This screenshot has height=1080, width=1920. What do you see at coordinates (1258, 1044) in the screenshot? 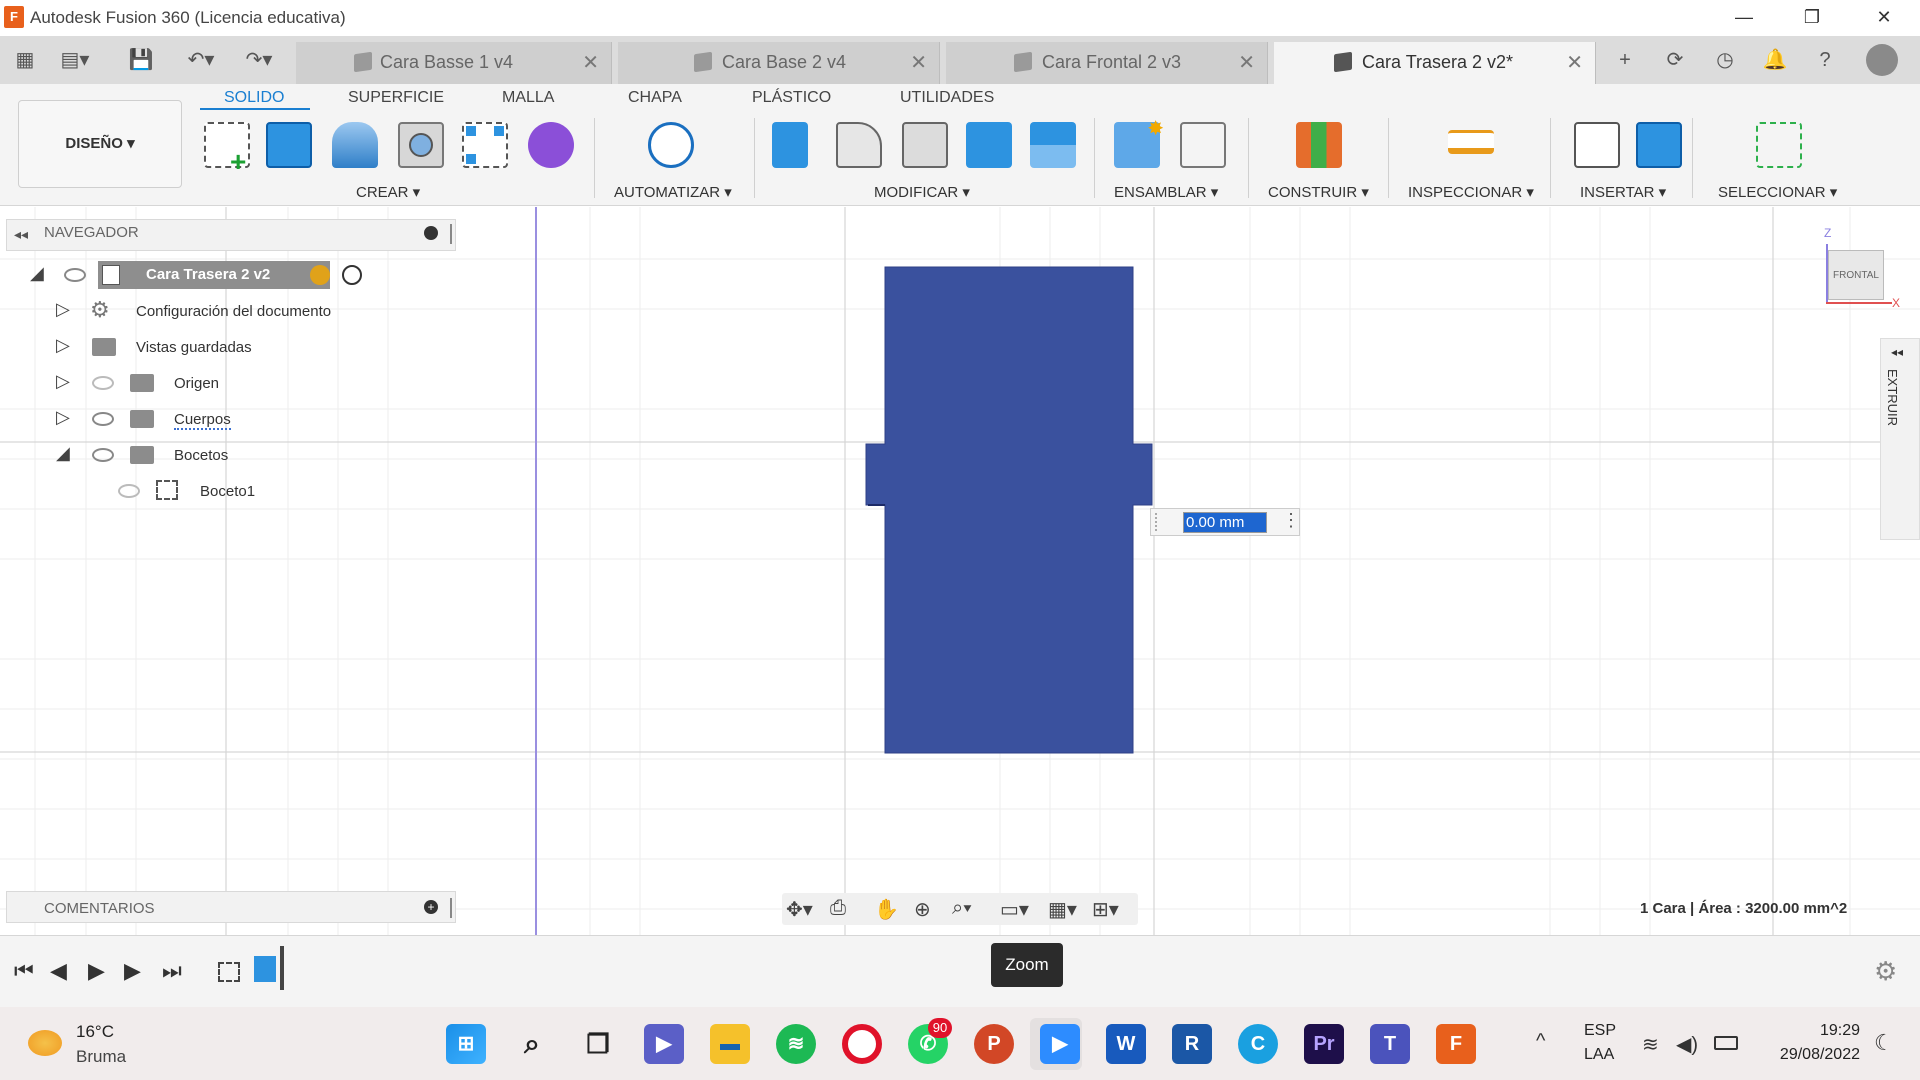
I see `c-app-icon: C` at bounding box center [1258, 1044].